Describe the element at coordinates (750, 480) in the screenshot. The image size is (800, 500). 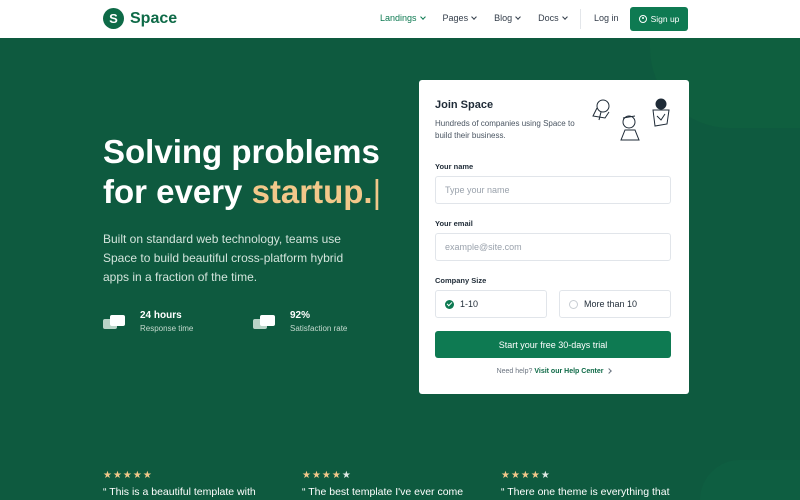
I see `background-decoration` at that location.